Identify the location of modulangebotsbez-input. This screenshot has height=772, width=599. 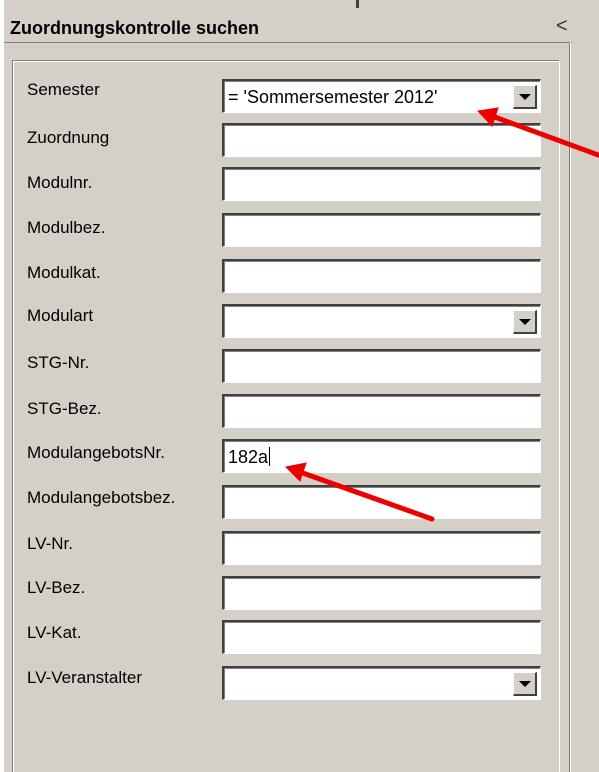
(381, 502).